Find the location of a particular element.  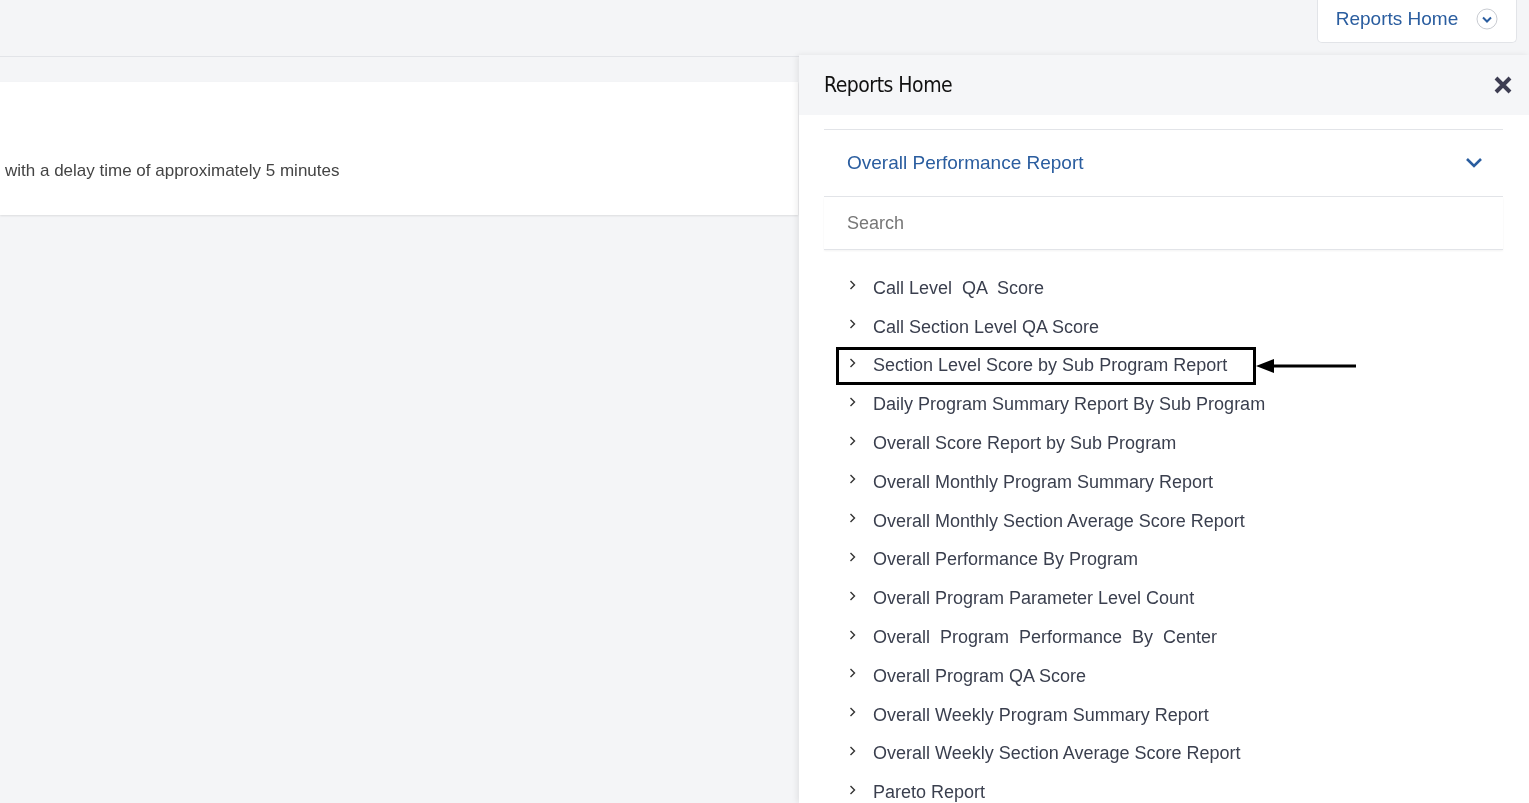

report-list-item: Pareto Report is located at coordinates (913, 788).